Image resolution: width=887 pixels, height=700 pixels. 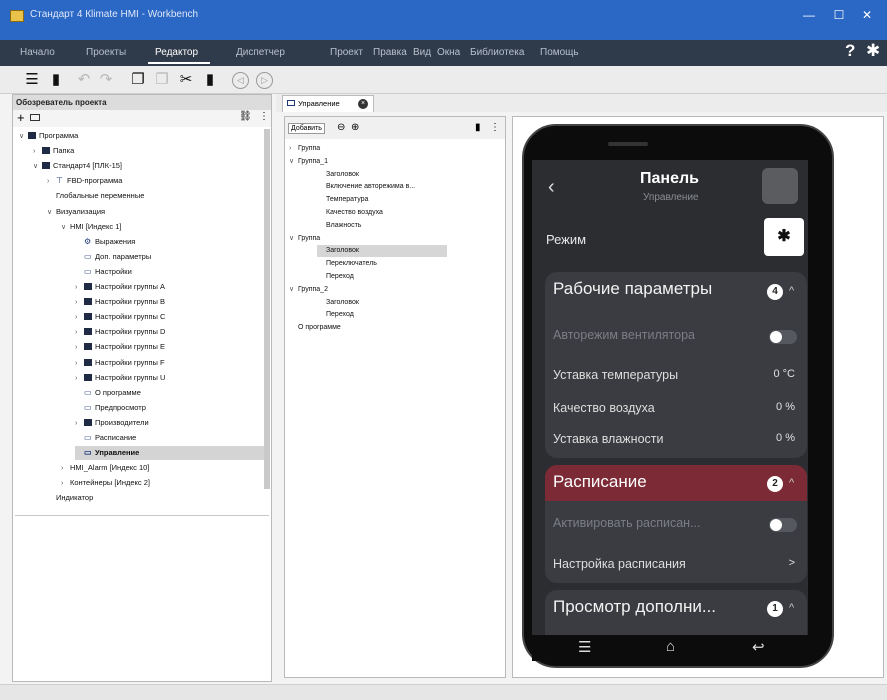 I want to click on menu-item-projects: Проекты, so click(x=106, y=52).